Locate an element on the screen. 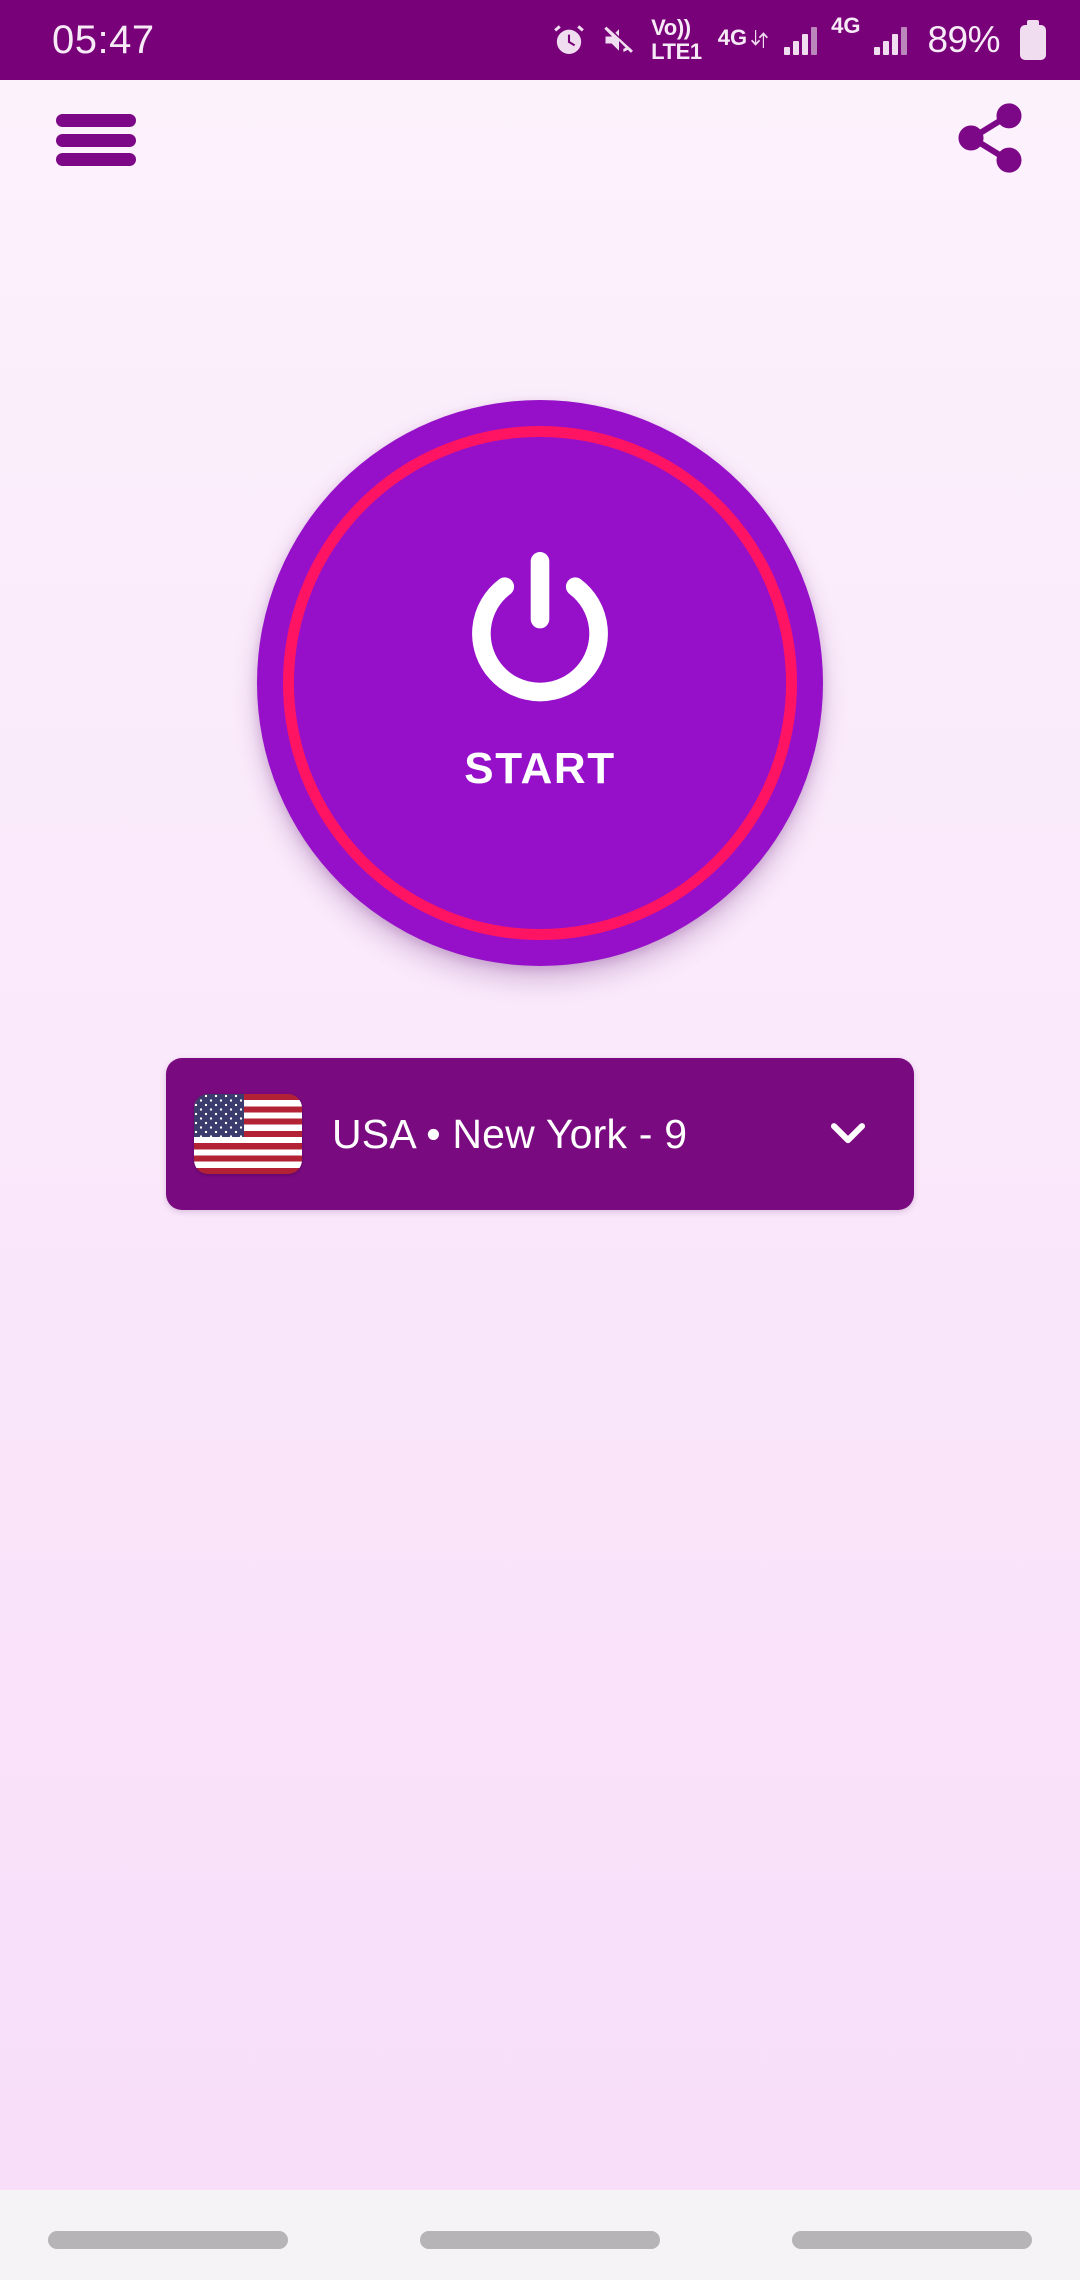 The height and width of the screenshot is (2280, 1080). share-icon is located at coordinates (990, 140).